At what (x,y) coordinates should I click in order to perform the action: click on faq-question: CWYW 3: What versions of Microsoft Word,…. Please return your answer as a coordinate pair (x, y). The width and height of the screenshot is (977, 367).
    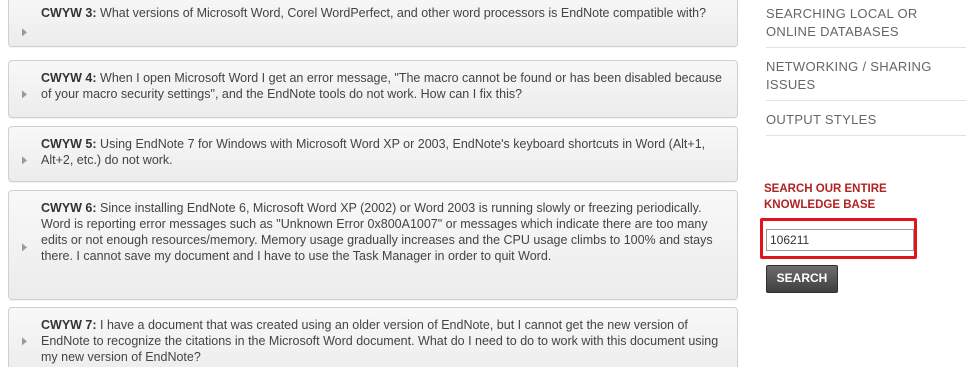
    Looking at the image, I should click on (382, 13).